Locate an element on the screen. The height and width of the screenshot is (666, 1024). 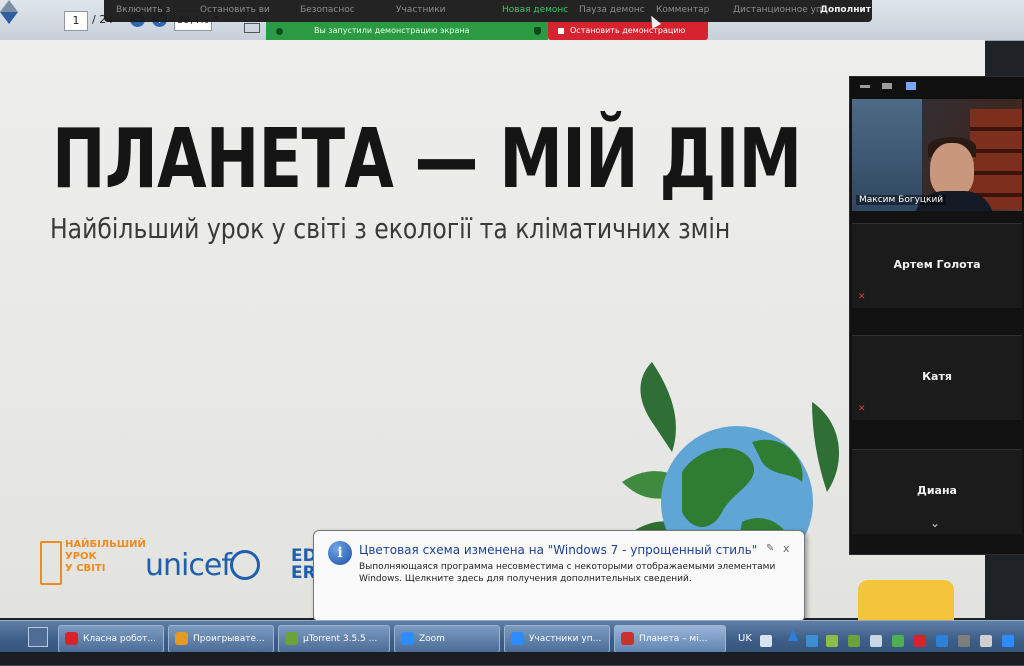
participant-name: Диана is located at coordinates (937, 490).